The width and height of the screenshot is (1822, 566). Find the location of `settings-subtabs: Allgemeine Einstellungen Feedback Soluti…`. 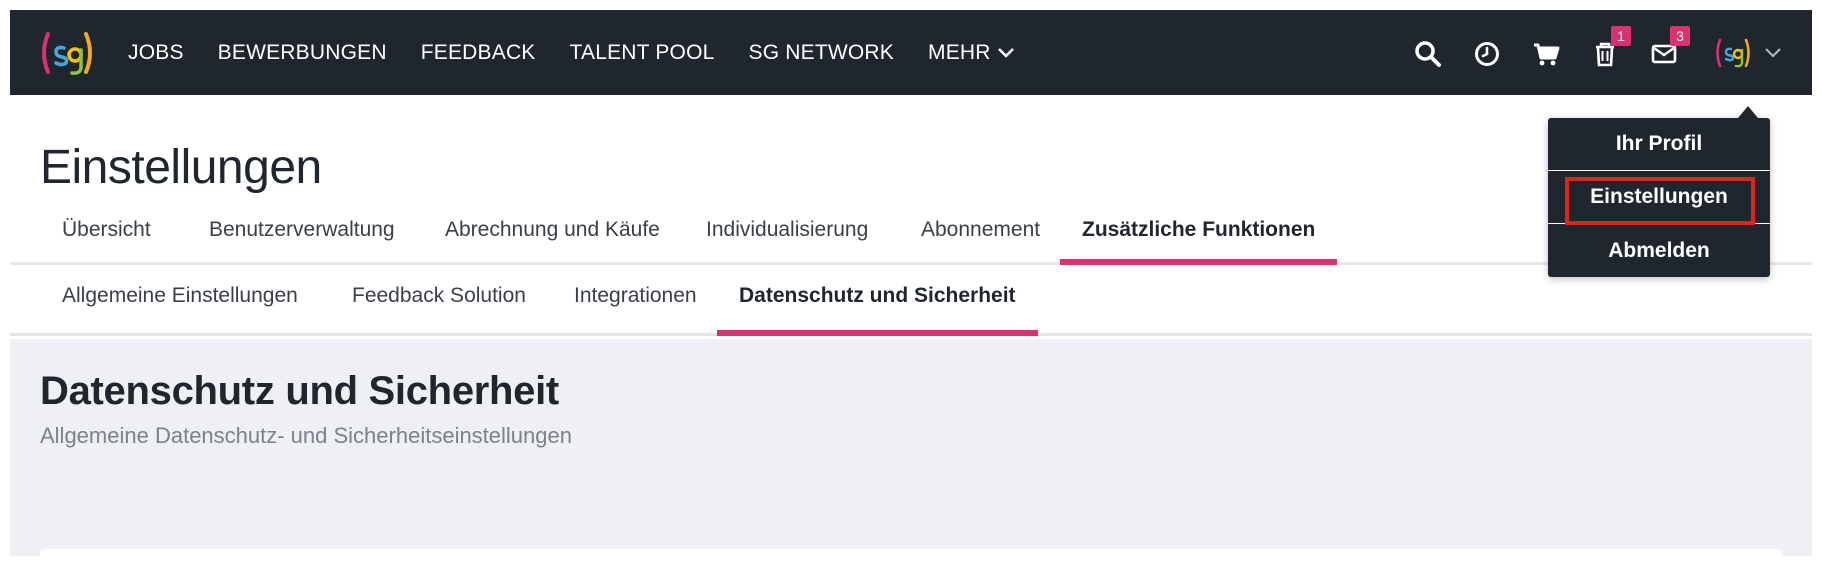

settings-subtabs: Allgemeine Einstellungen Feedback Soluti… is located at coordinates (911, 302).